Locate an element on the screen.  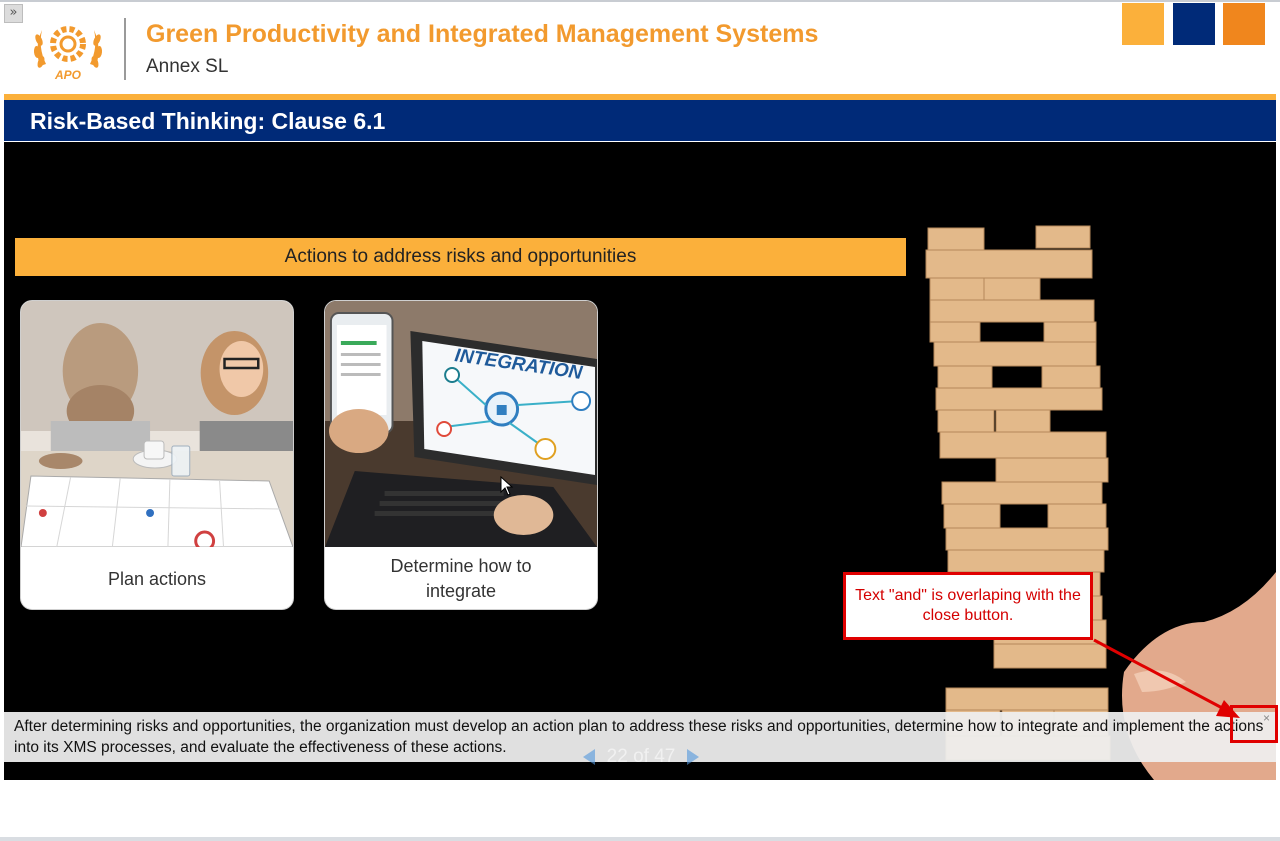
prev-slide-icon is located at coordinates (589, 756).